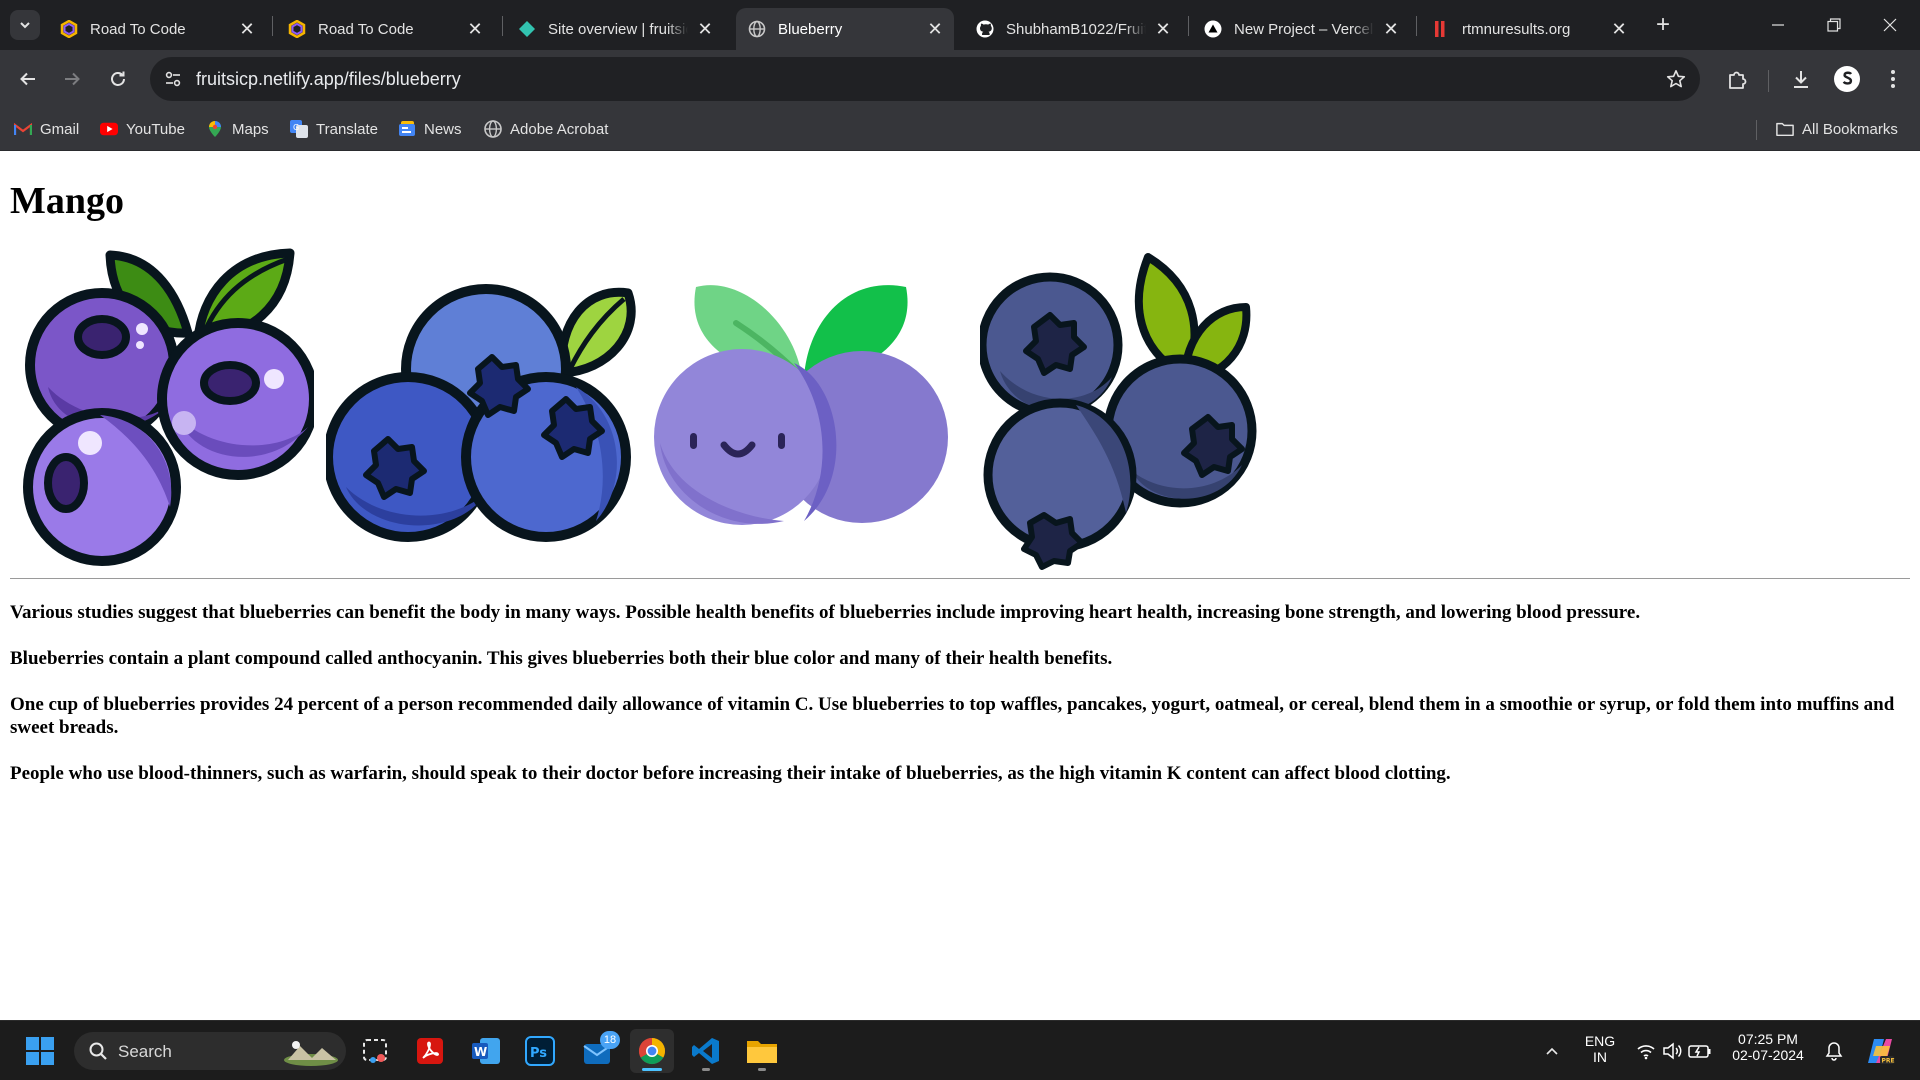 Image resolution: width=1920 pixels, height=1080 pixels. I want to click on reload-button, so click(118, 79).